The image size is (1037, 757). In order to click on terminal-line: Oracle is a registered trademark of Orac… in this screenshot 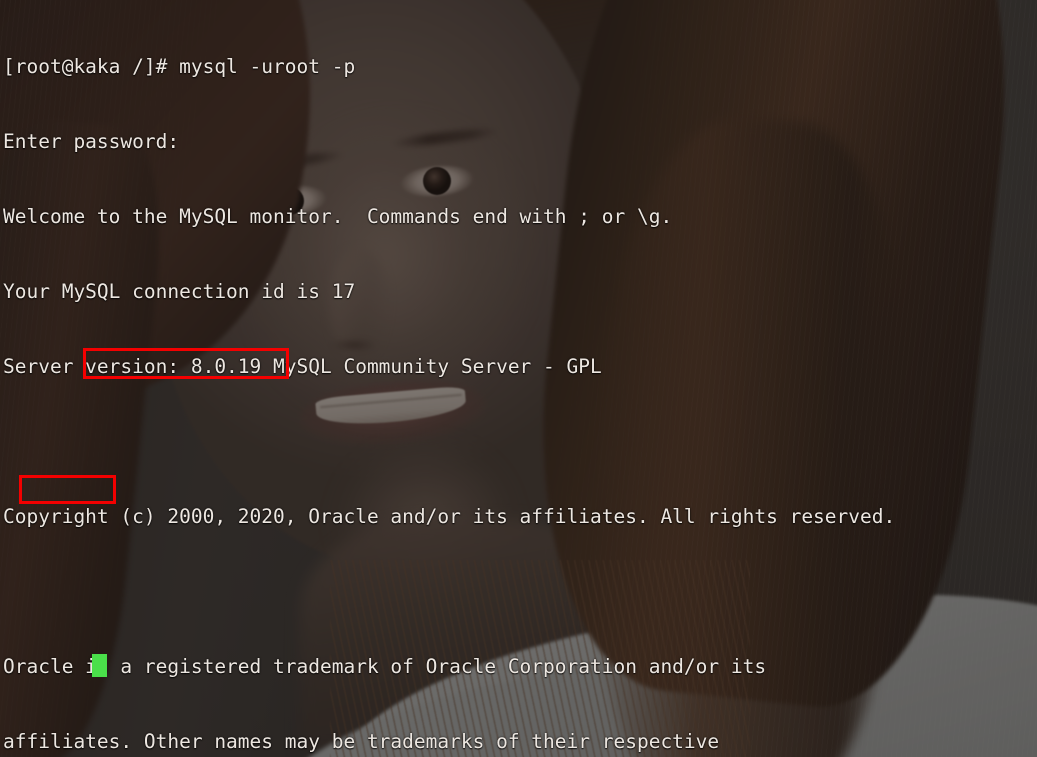, I will do `click(385, 666)`.